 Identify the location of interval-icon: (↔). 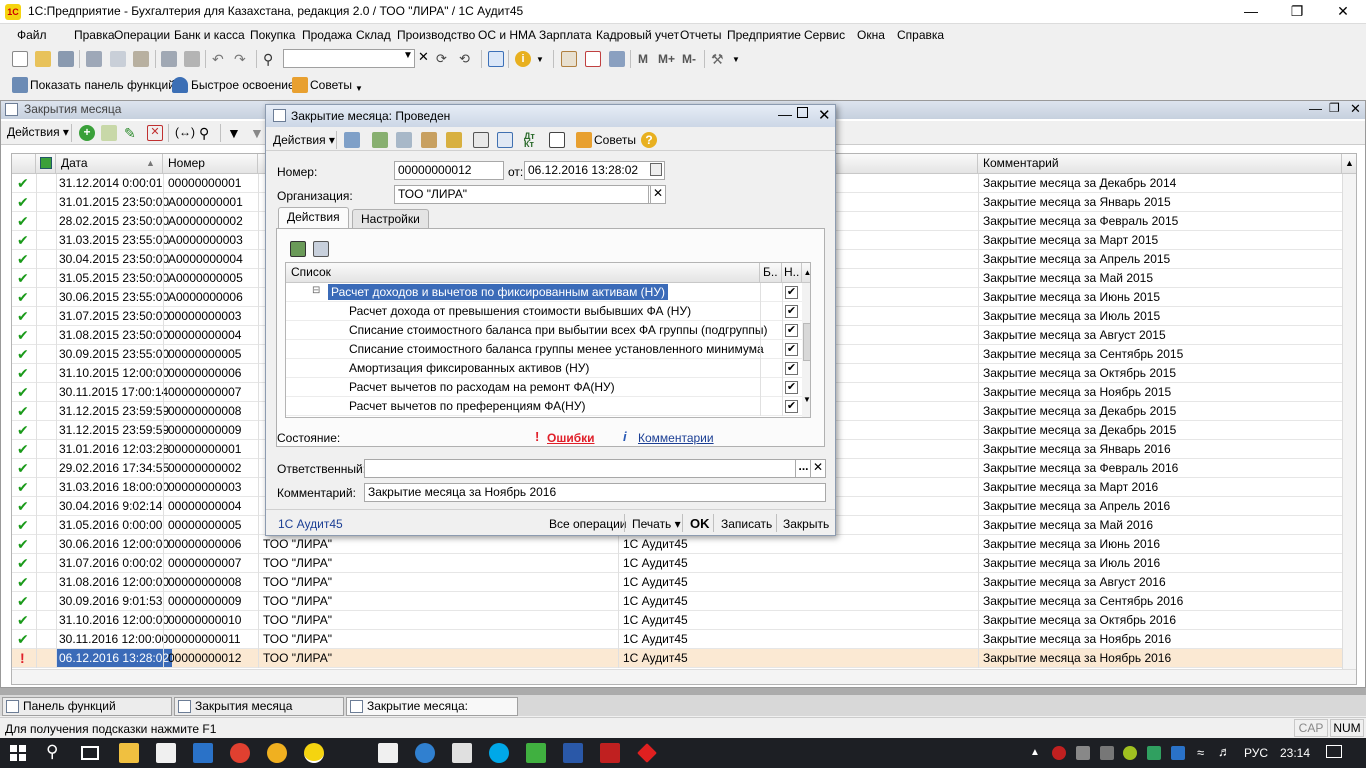
(185, 133).